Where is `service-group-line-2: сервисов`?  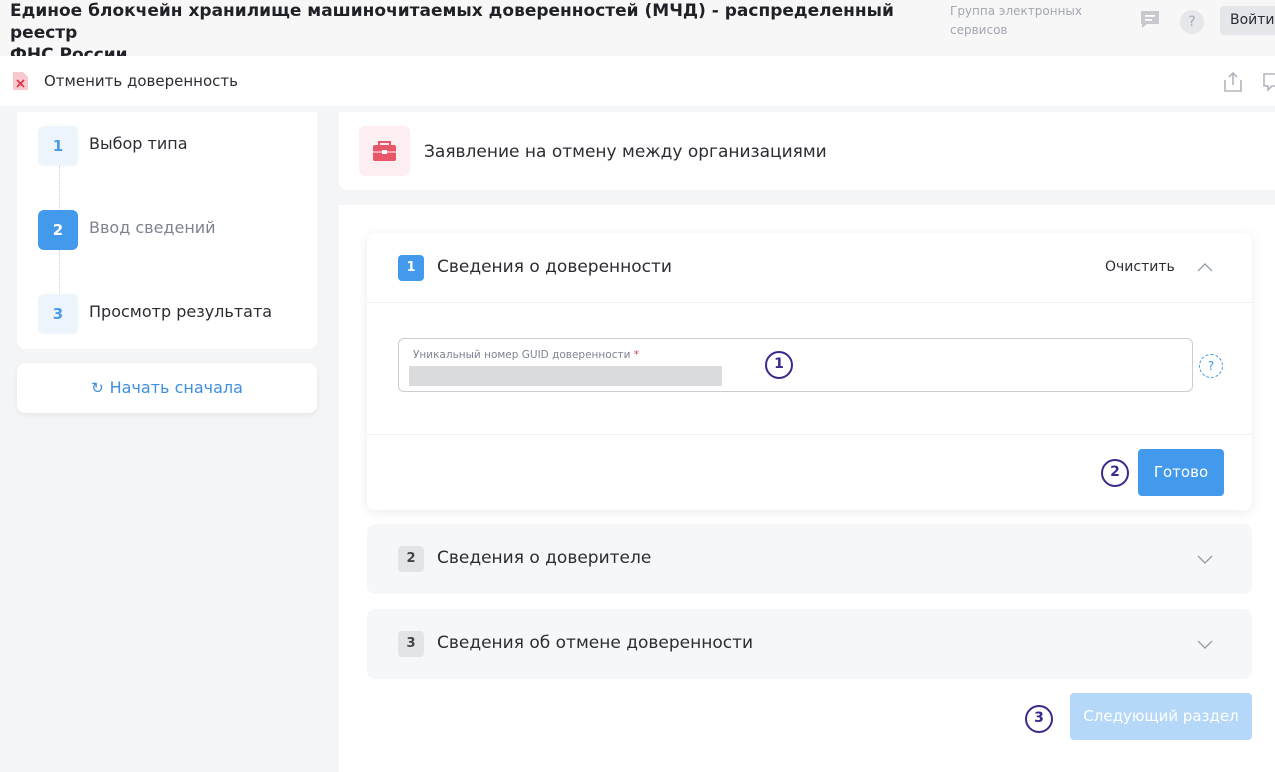 service-group-line-2: сервисов is located at coordinates (979, 30).